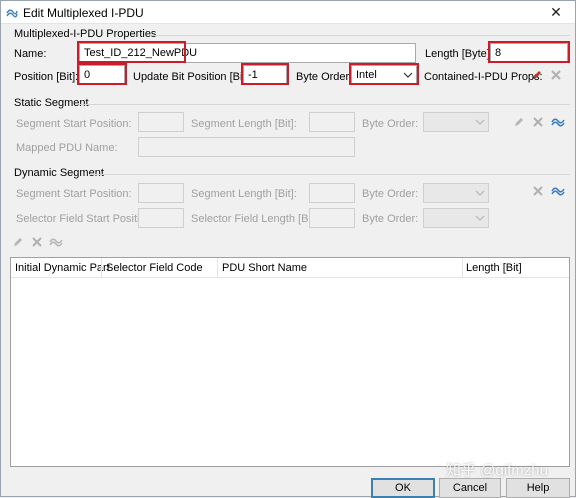 This screenshot has height=498, width=576. What do you see at coordinates (161, 218) in the screenshot?
I see `selector-start-field` at bounding box center [161, 218].